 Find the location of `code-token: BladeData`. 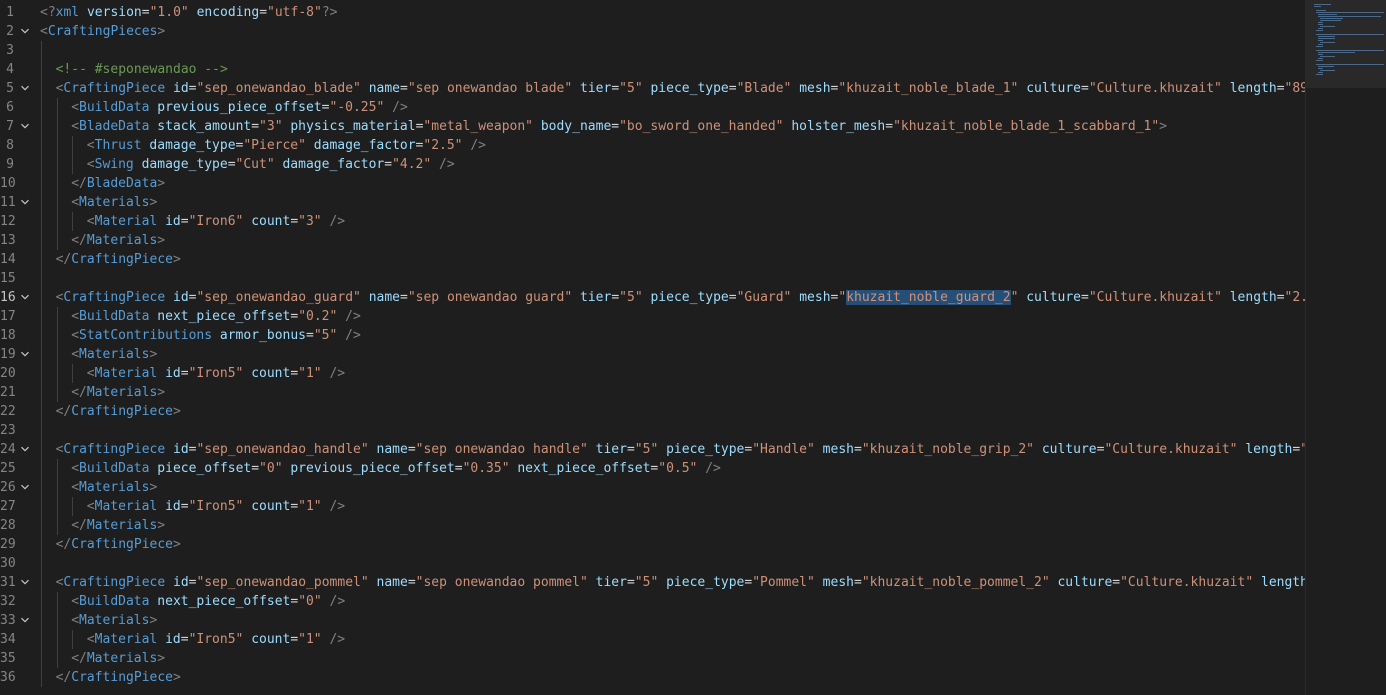

code-token: BladeData is located at coordinates (114, 126).